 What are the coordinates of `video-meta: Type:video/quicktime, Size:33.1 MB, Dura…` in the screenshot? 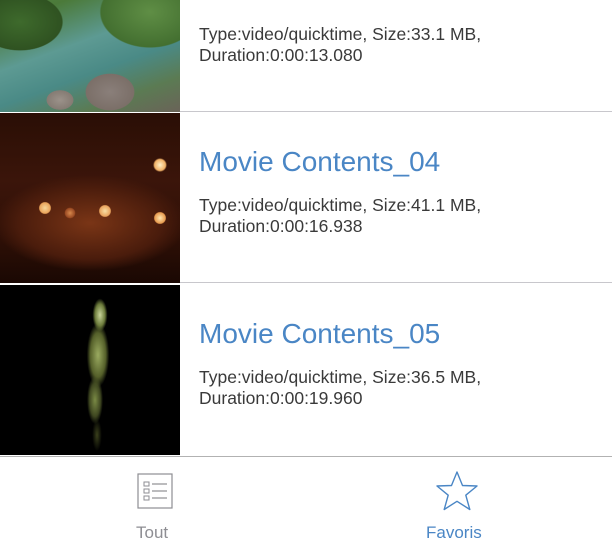 It's located at (340, 44).